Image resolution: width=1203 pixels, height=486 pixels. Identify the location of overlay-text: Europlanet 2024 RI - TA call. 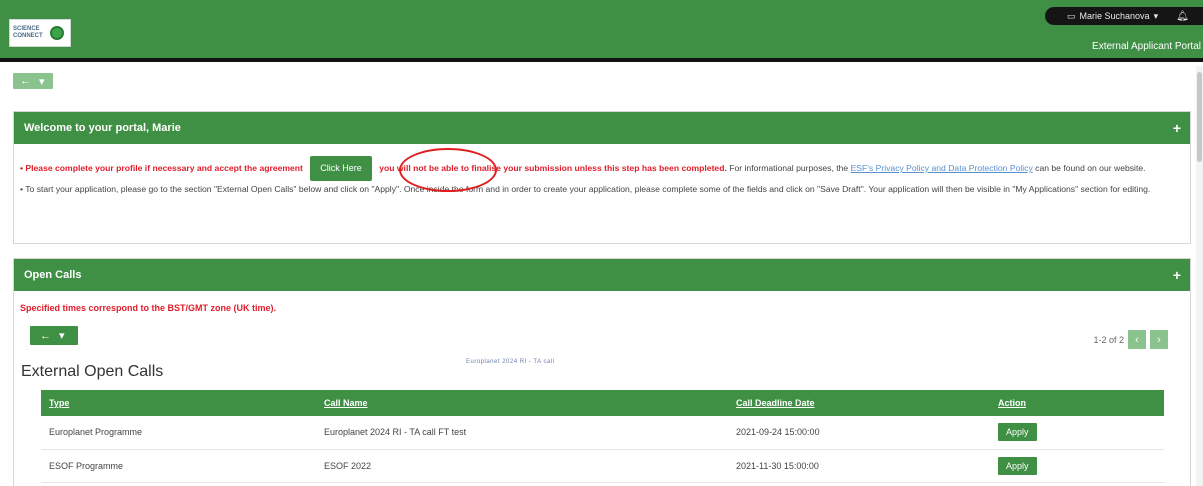
(510, 362).